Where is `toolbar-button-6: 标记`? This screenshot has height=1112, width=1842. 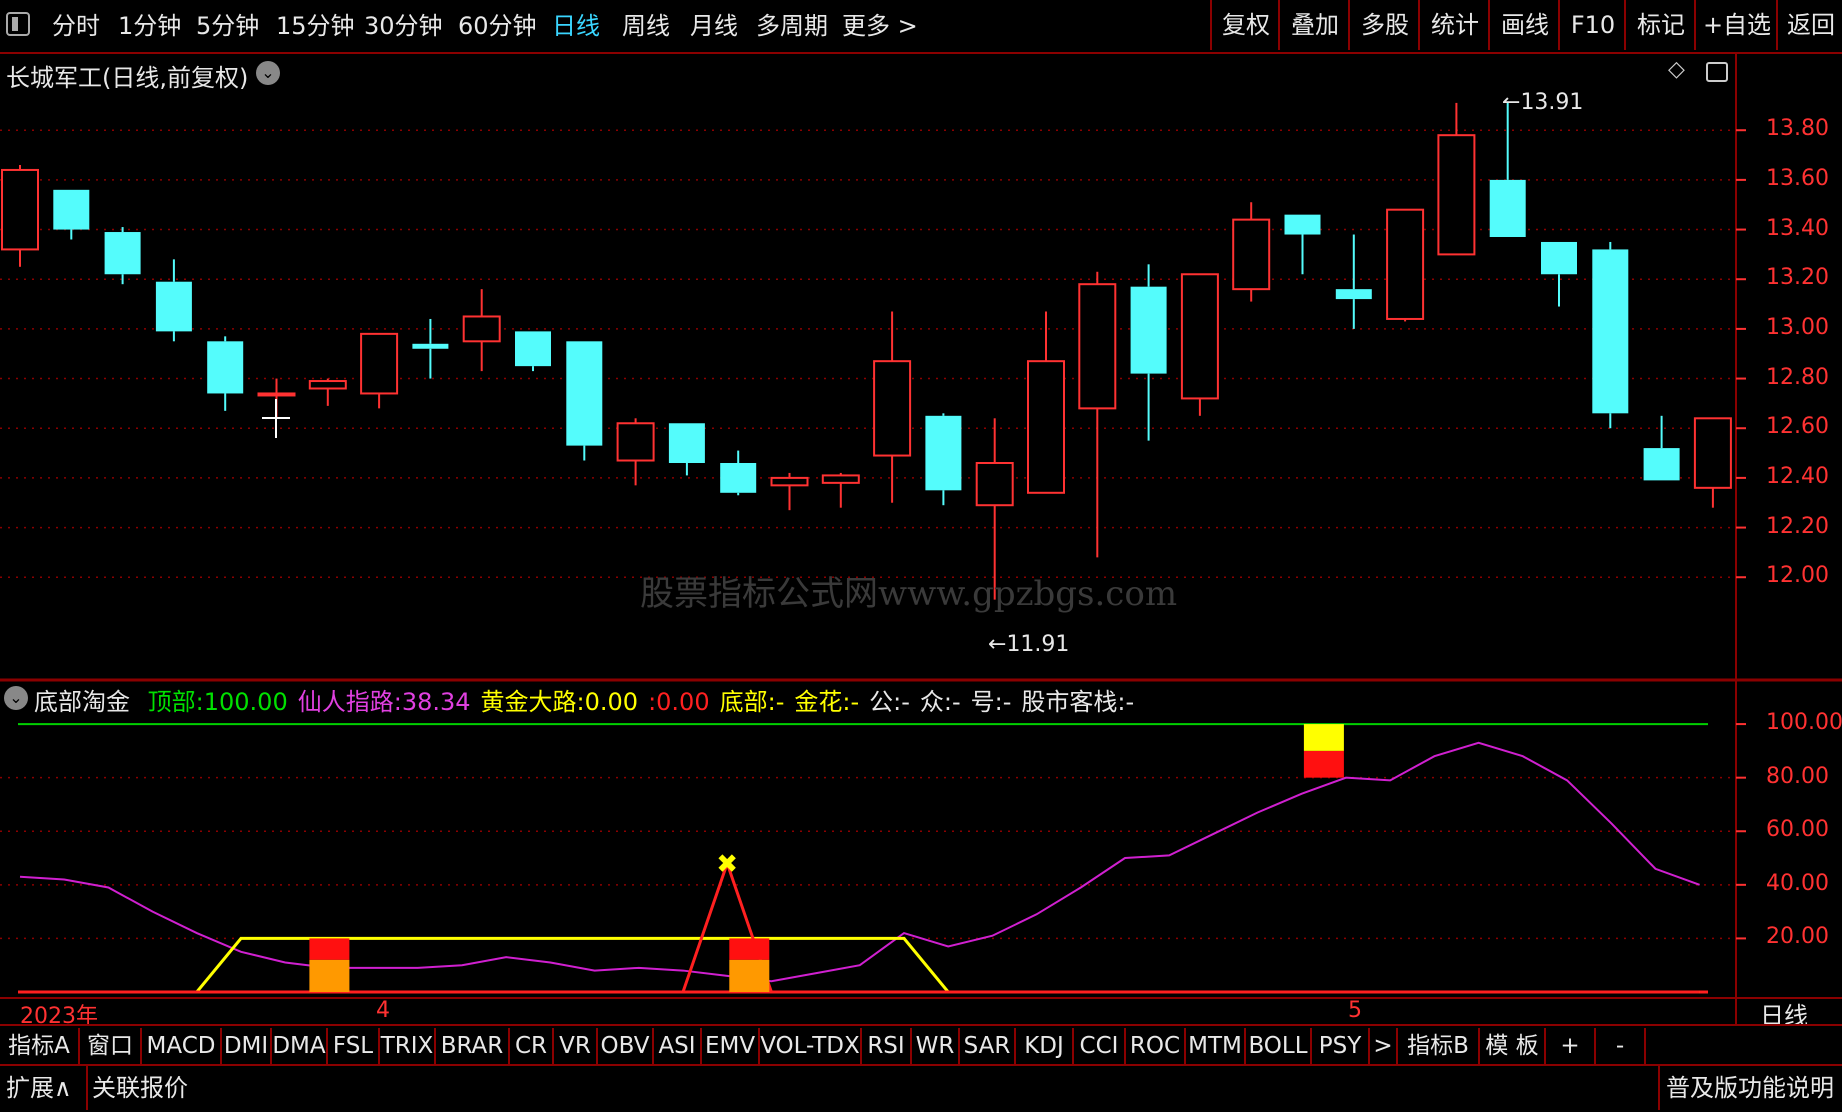 toolbar-button-6: 标记 is located at coordinates (1660, 25).